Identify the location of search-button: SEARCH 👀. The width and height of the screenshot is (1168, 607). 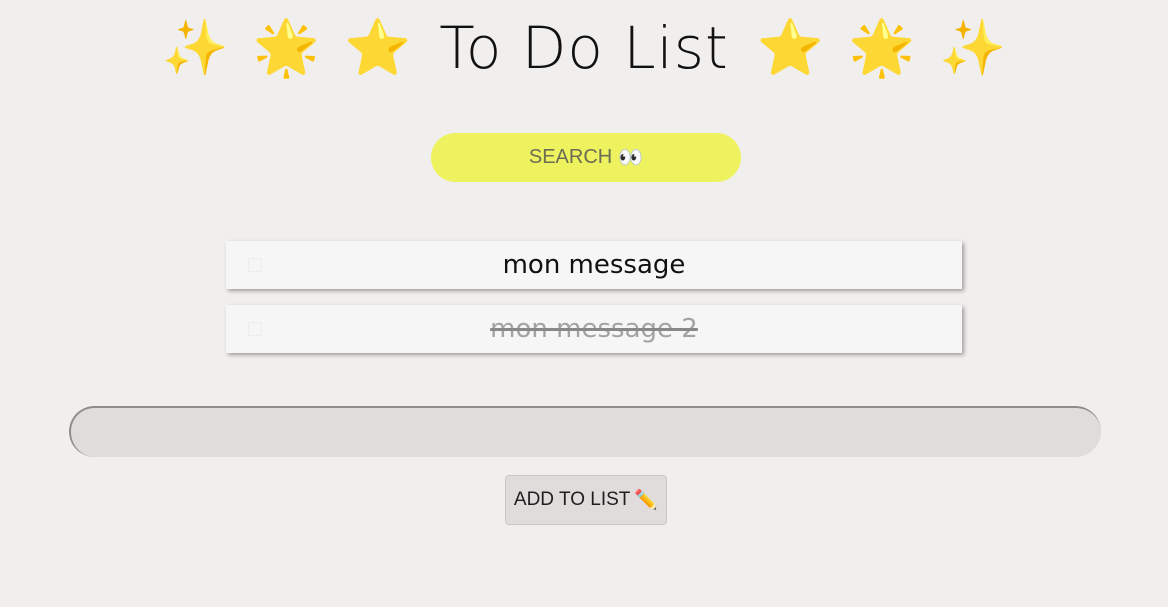
(586, 157).